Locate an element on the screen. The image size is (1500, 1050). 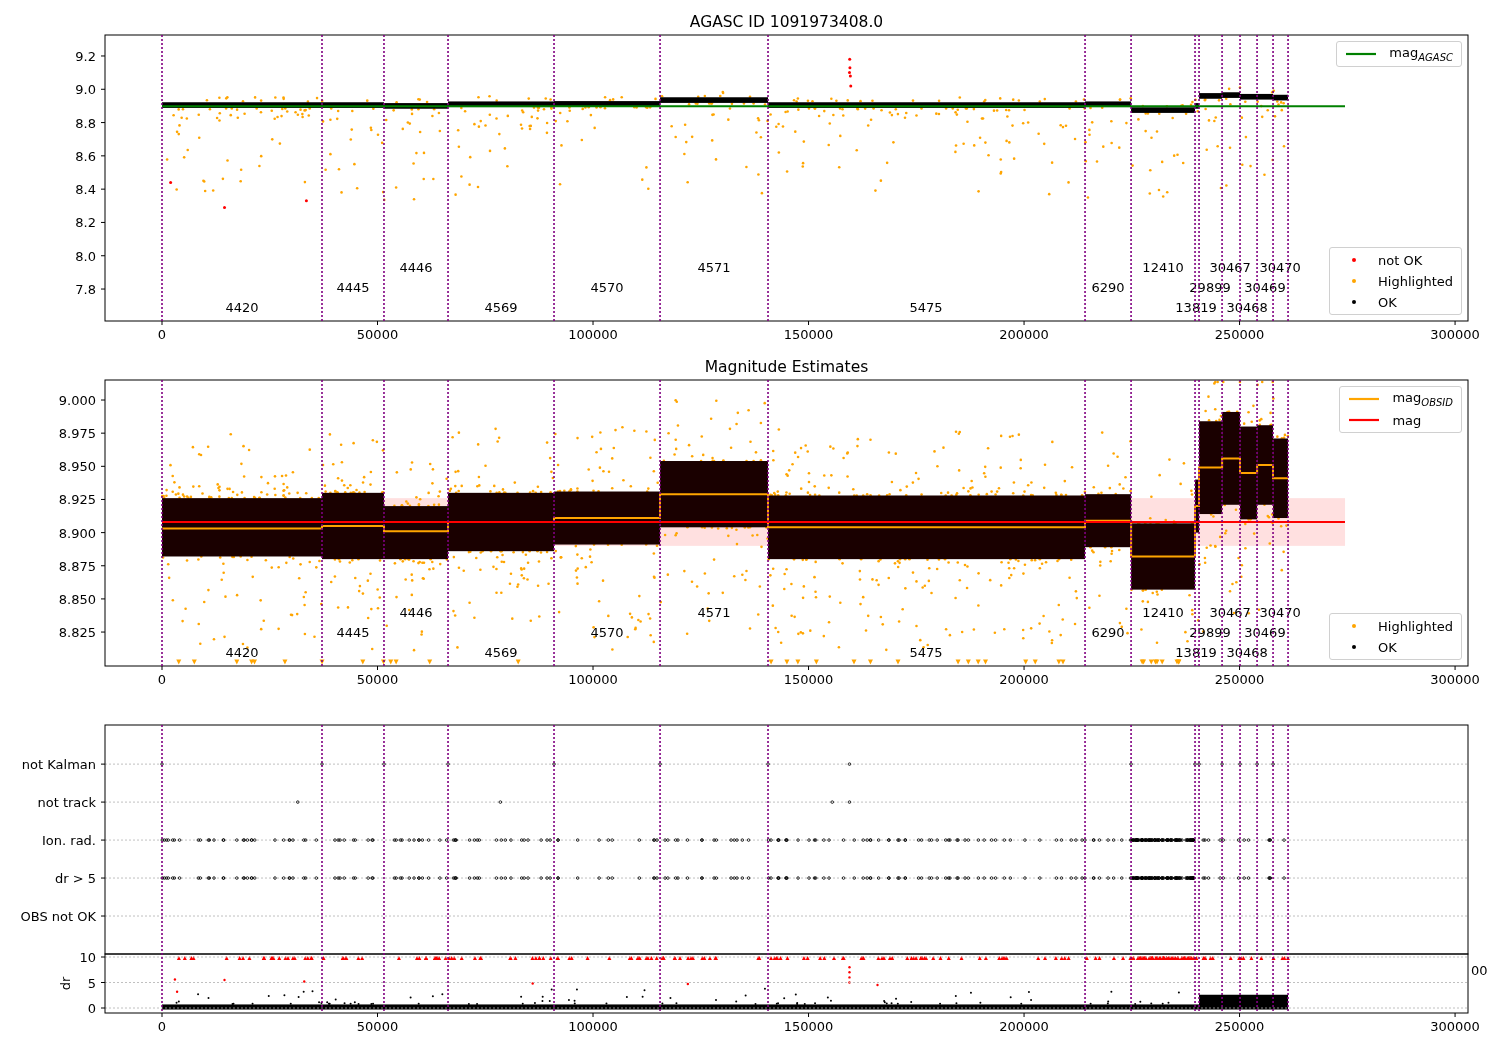
axis-tick-label: 8.6 is located at coordinates (85, 156).